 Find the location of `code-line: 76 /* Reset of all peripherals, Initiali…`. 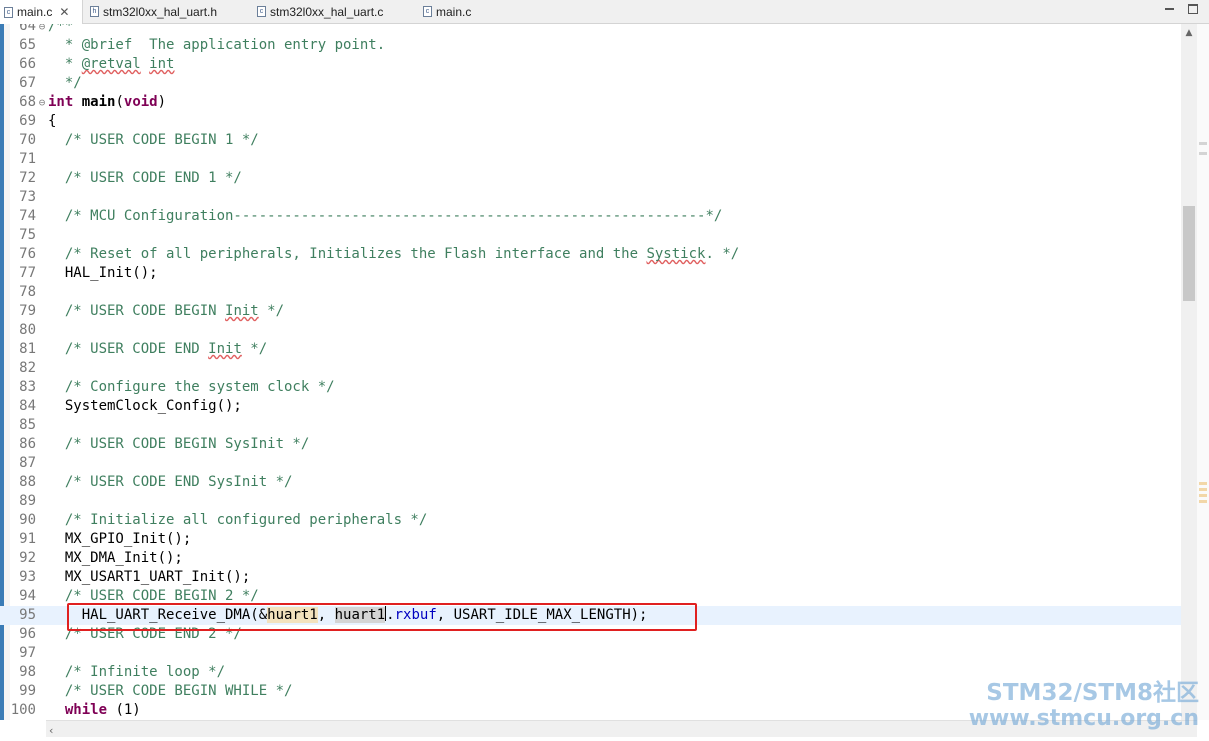

code-line: 76 /* Reset of all peripherals, Initiali… is located at coordinates (379, 254).